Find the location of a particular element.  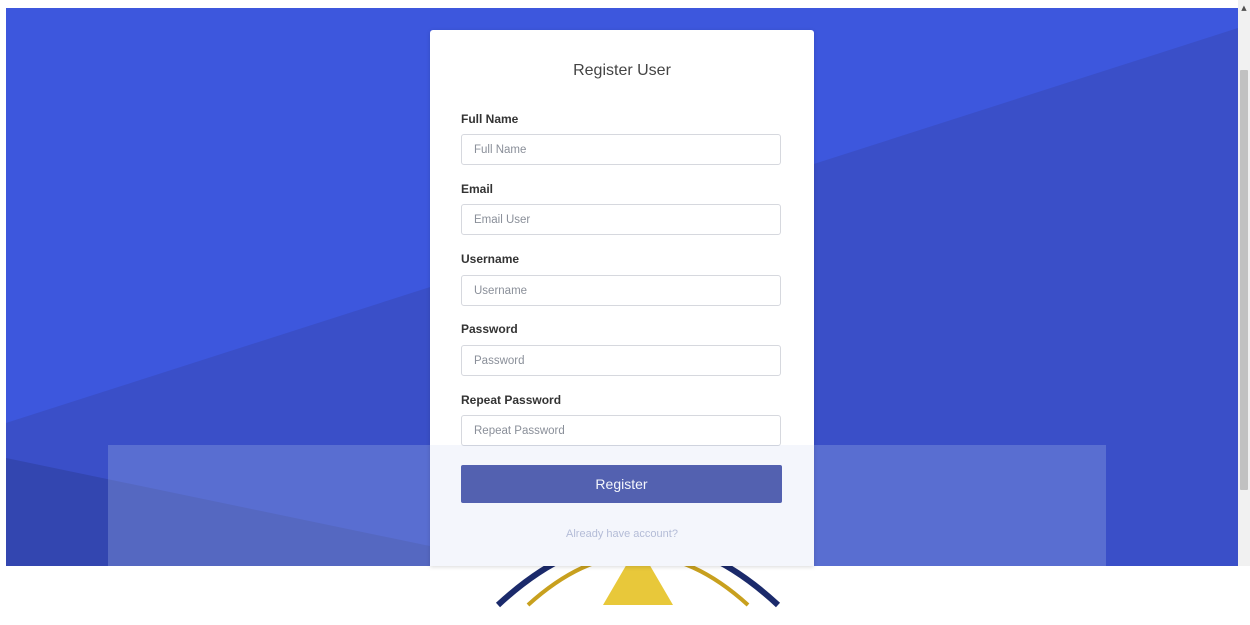

password-label: Password is located at coordinates (489, 329).